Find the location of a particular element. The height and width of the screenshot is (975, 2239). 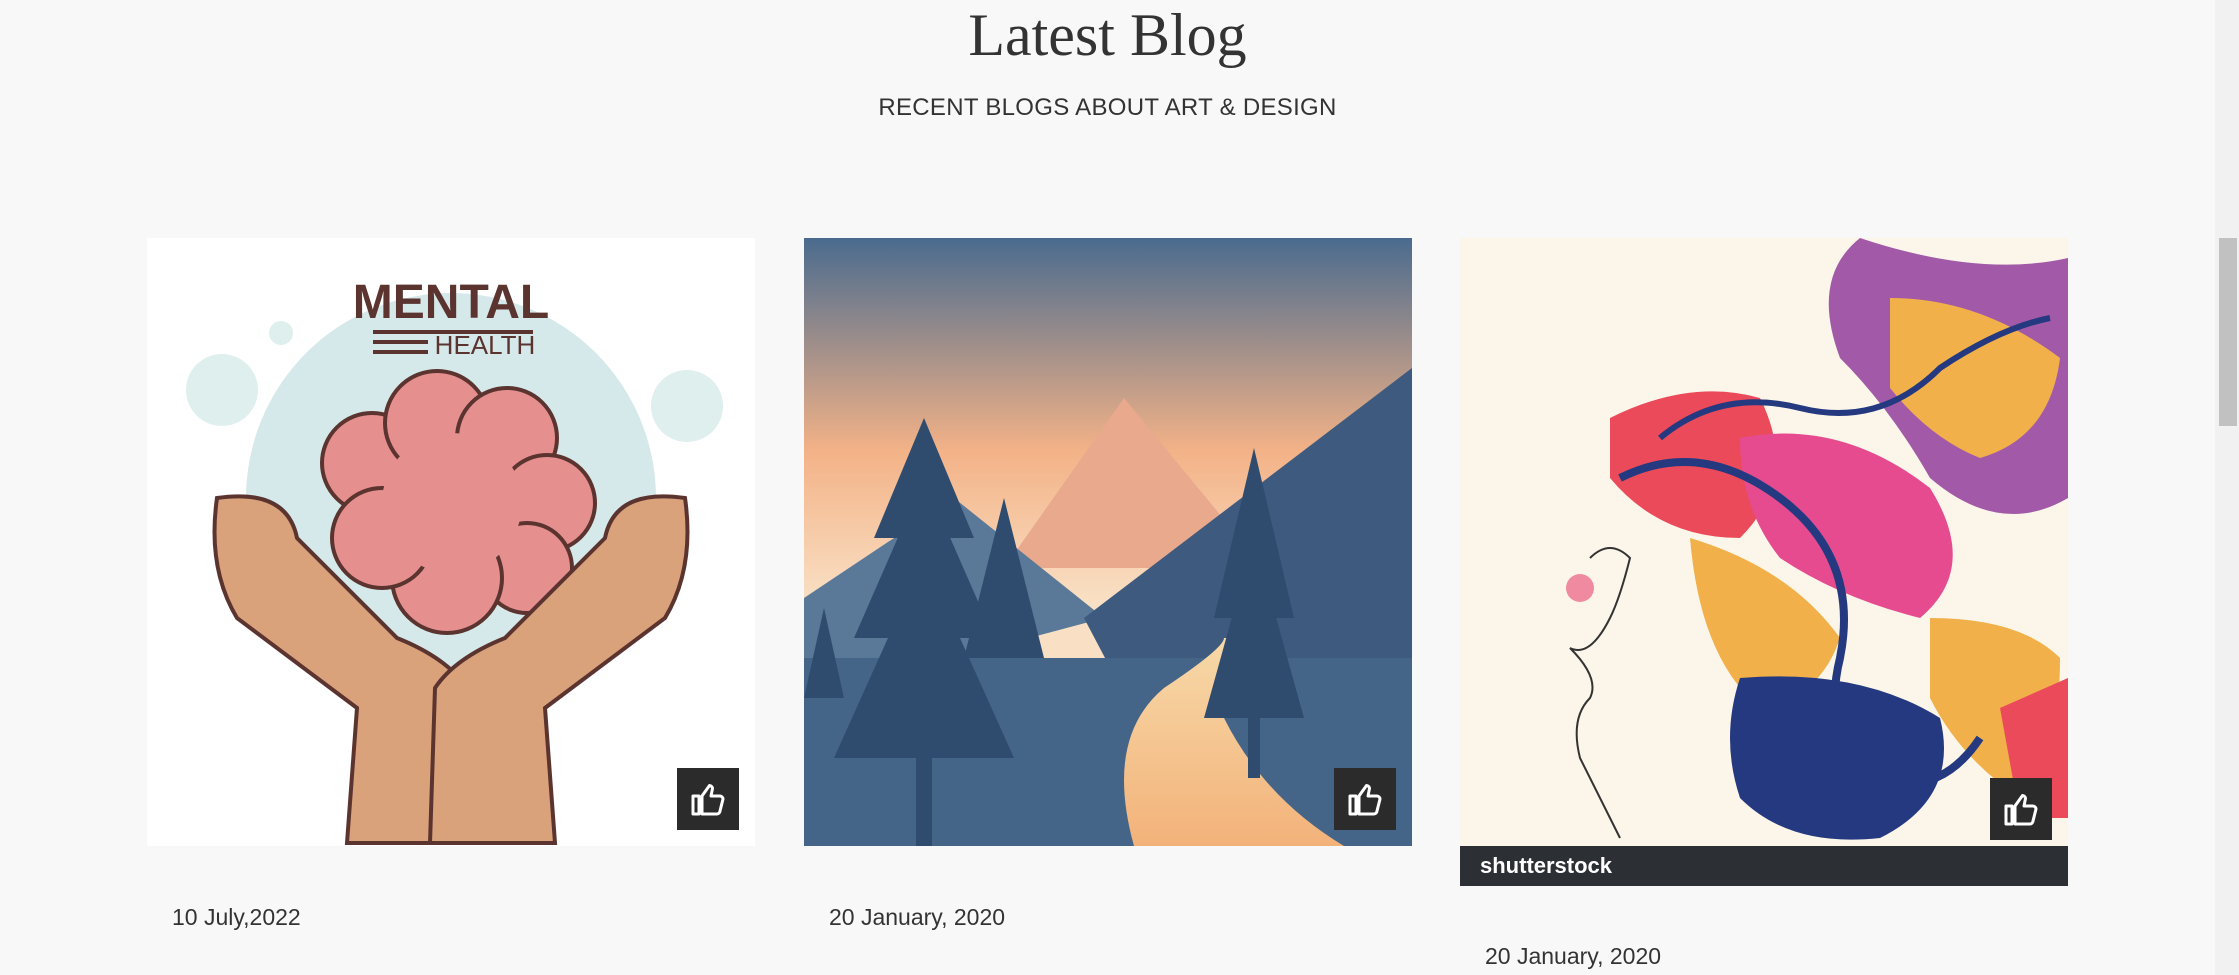

watermark-bar: shutterstock is located at coordinates (1764, 866).